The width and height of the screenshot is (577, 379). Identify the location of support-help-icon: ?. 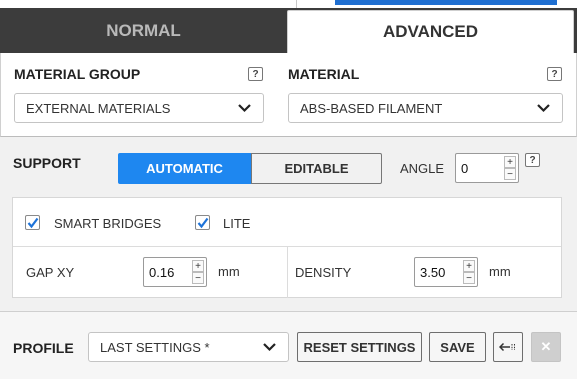
(532, 160).